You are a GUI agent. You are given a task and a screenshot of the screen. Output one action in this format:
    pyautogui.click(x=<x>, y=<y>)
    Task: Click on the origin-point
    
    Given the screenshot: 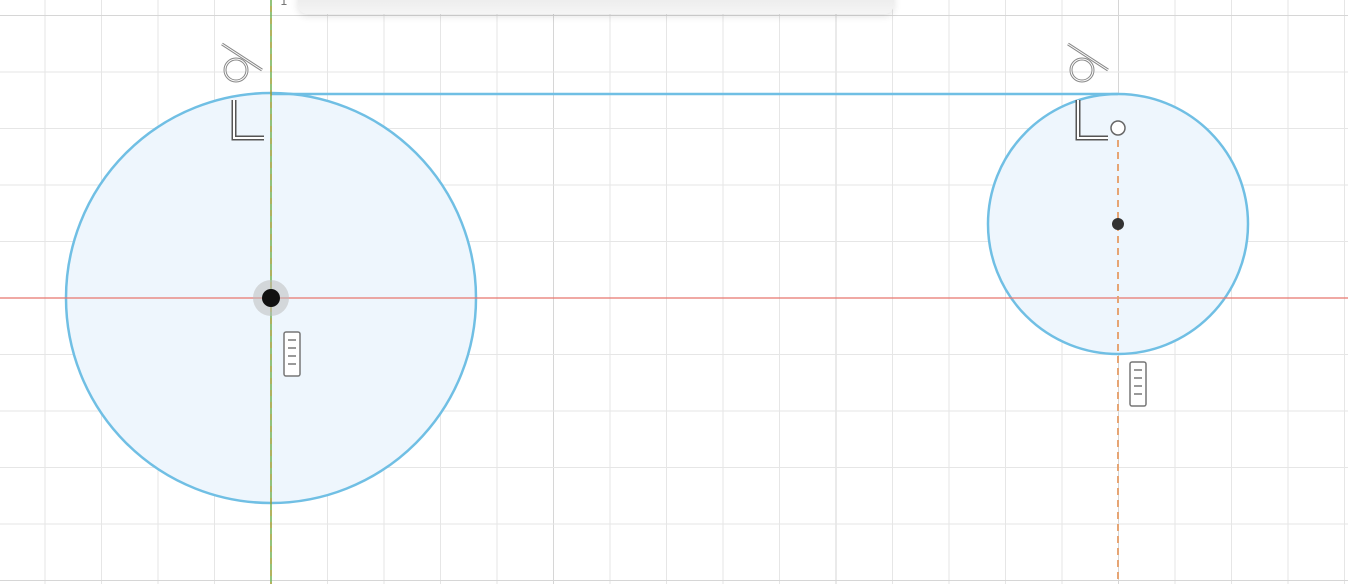 What is the action you would take?
    pyautogui.click(x=271, y=298)
    